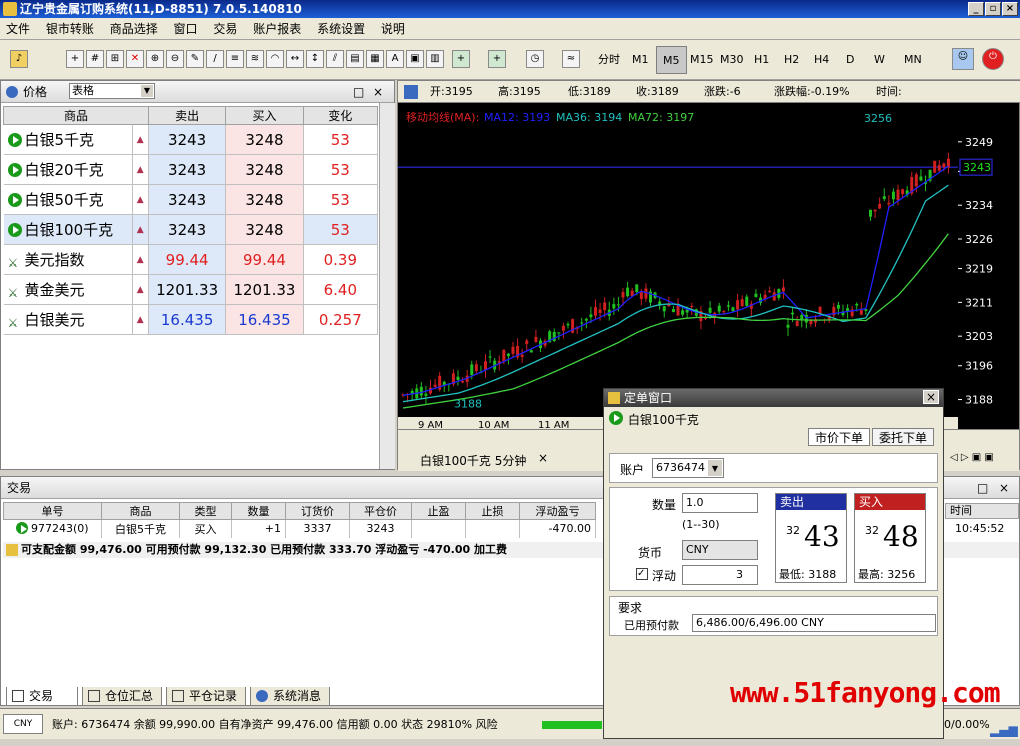 This screenshot has width=1020, height=746. I want to click on image-icon: ▣, so click(415, 59).